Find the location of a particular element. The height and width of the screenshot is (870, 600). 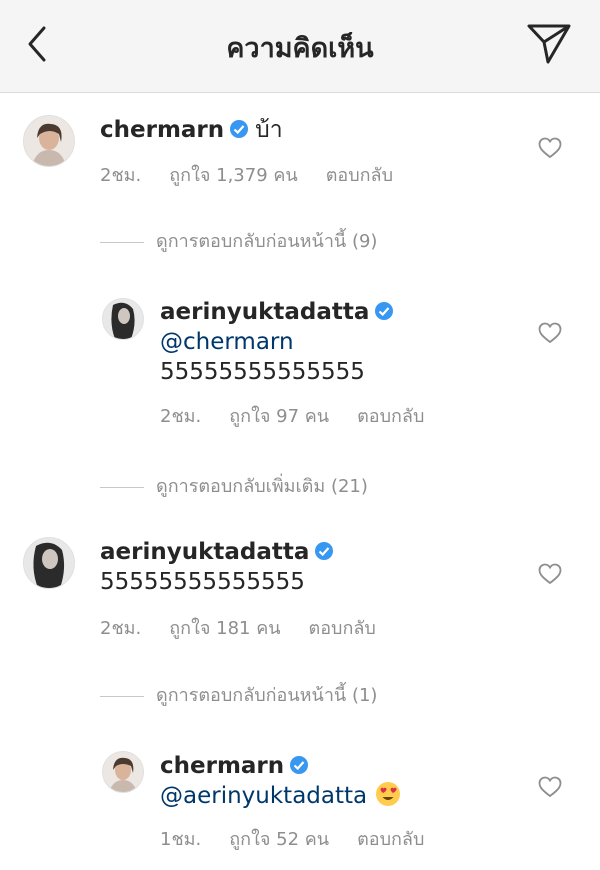

view-replies-button: ดูการตอบกลับก่อนหน้านี้ (1) is located at coordinates (238, 696).